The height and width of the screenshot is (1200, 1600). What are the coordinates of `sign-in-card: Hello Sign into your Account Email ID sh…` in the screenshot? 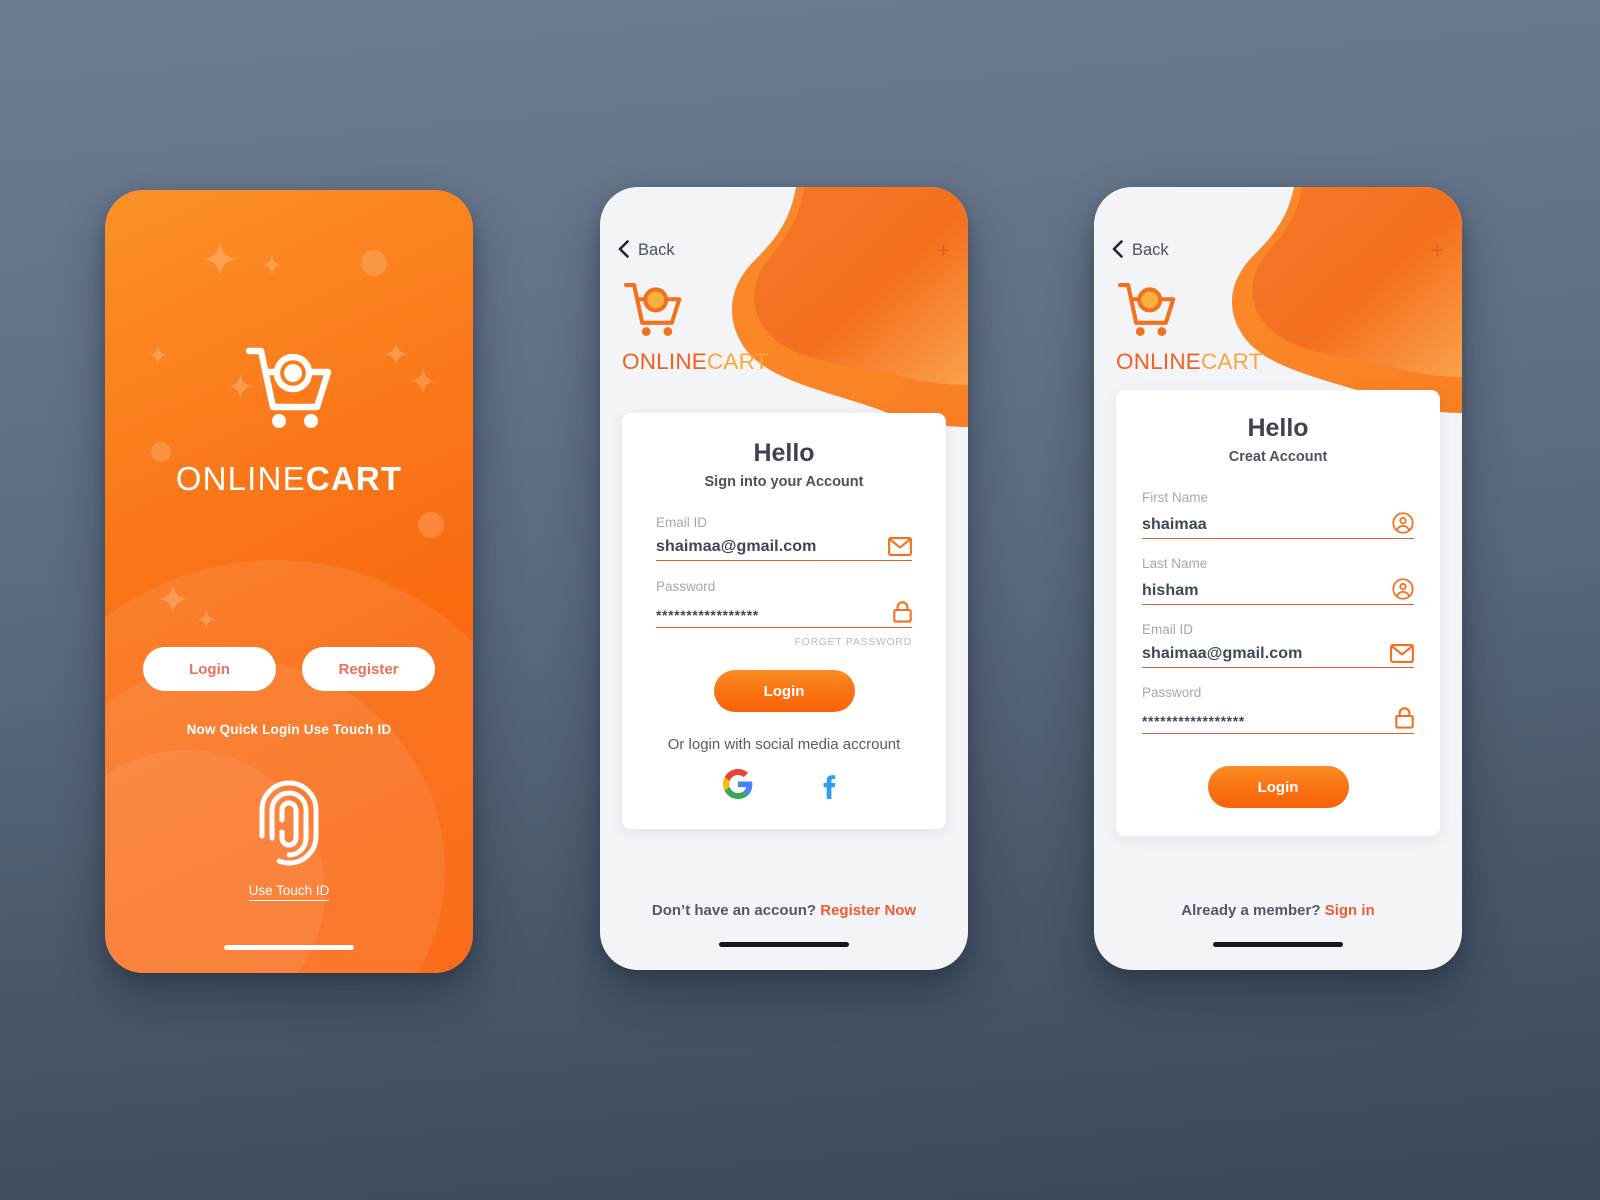 It's located at (784, 621).